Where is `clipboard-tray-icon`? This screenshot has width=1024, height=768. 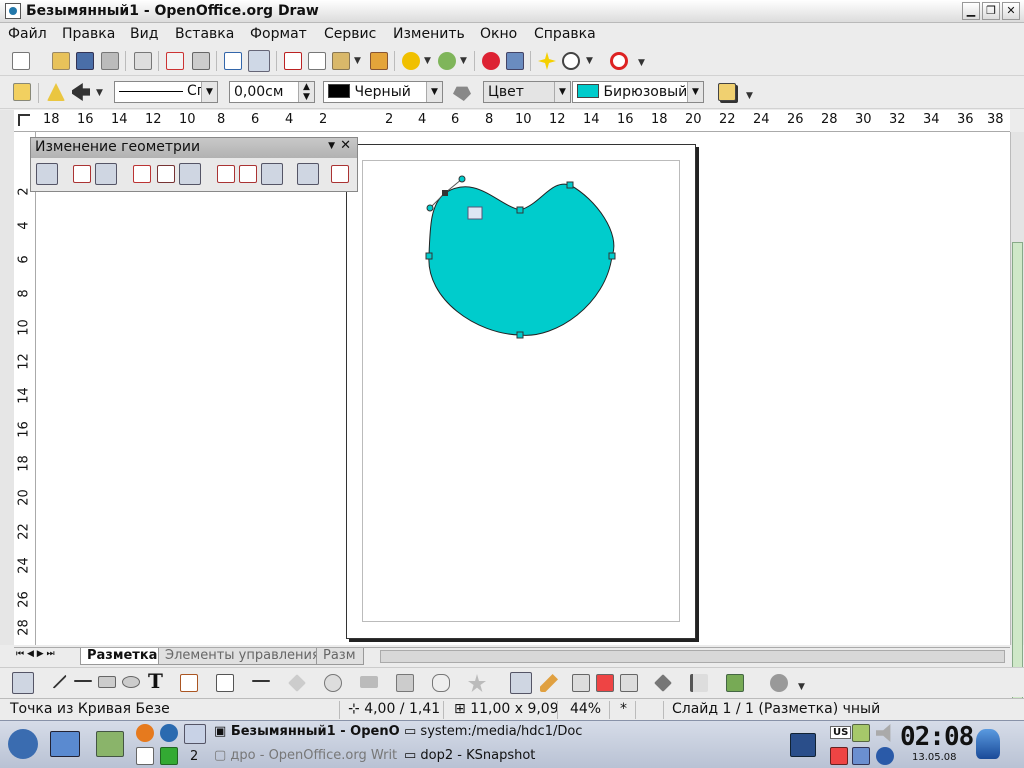
clipboard-tray-icon is located at coordinates (861, 733).